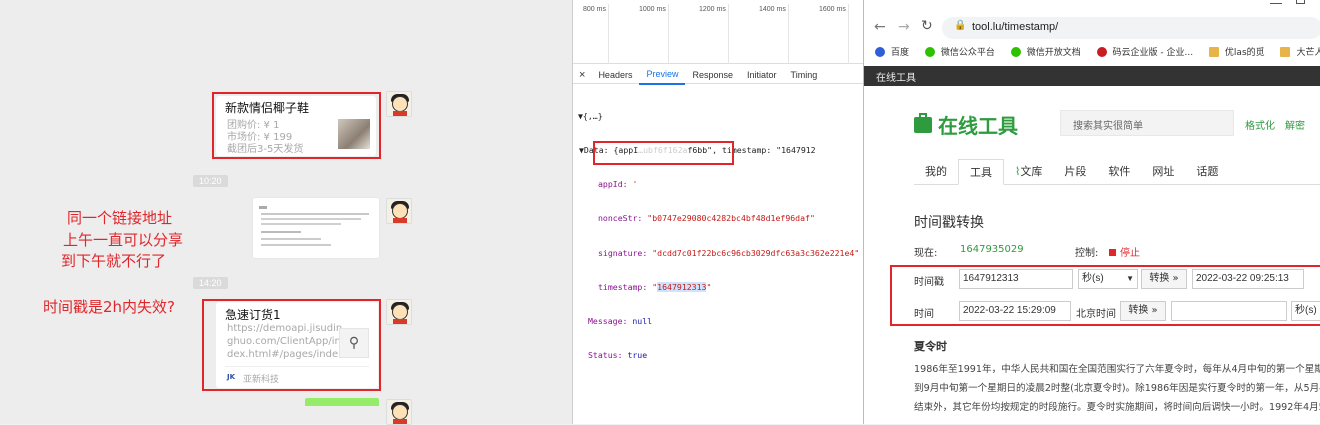  What do you see at coordinates (718, 116) in the screenshot?
I see `json-line: ▼{,…}` at bounding box center [718, 116].